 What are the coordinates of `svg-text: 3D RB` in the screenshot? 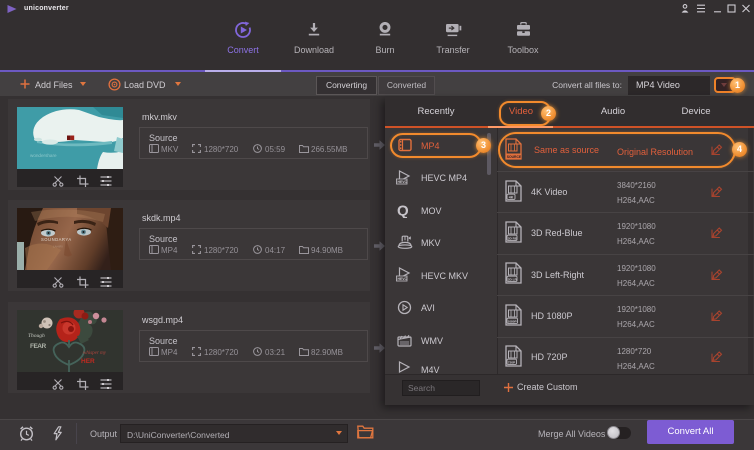 It's located at (513, 238).